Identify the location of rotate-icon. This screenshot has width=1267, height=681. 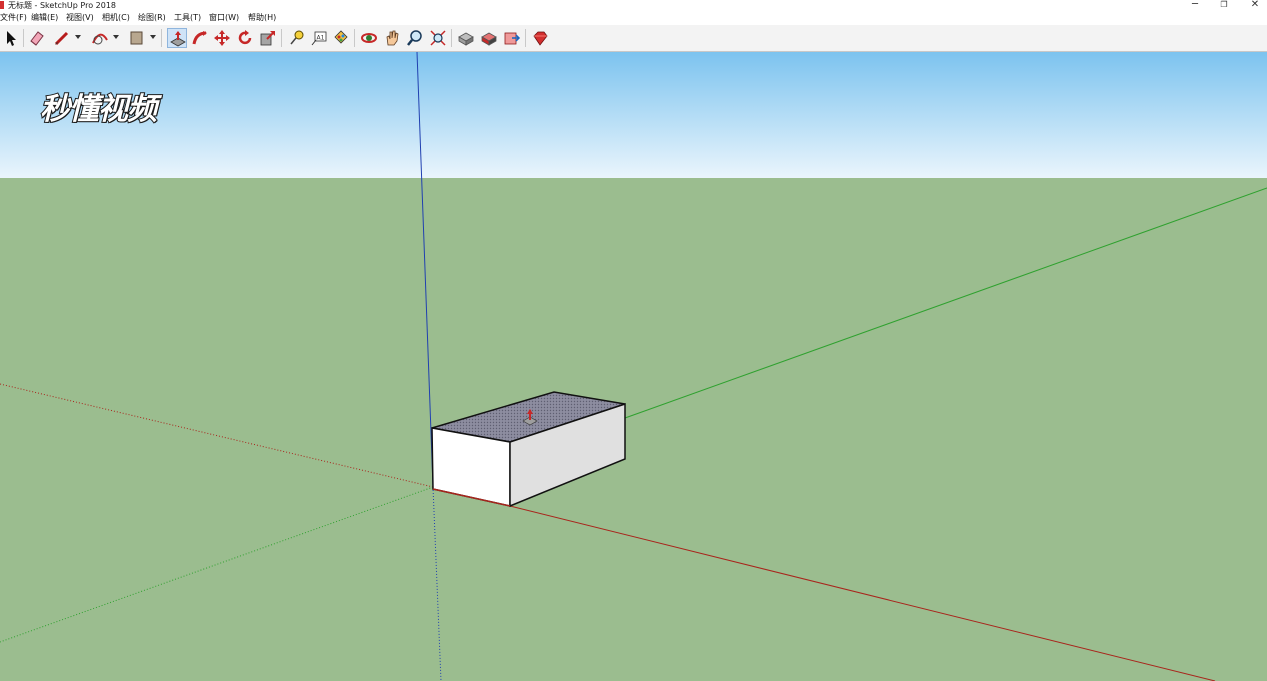
(245, 38).